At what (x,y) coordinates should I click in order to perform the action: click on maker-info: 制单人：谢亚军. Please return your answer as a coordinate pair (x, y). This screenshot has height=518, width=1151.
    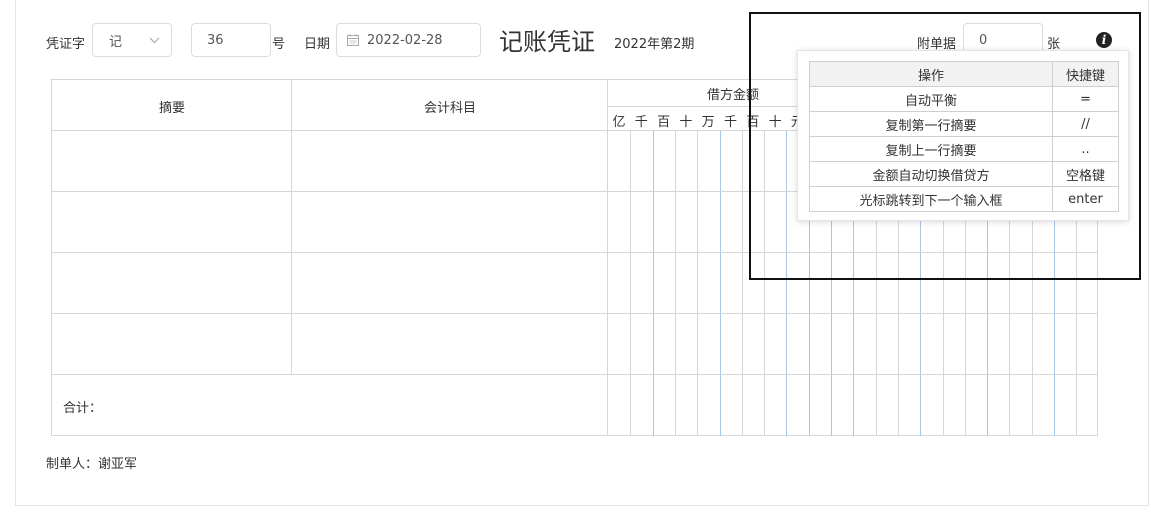
    Looking at the image, I should click on (91, 462).